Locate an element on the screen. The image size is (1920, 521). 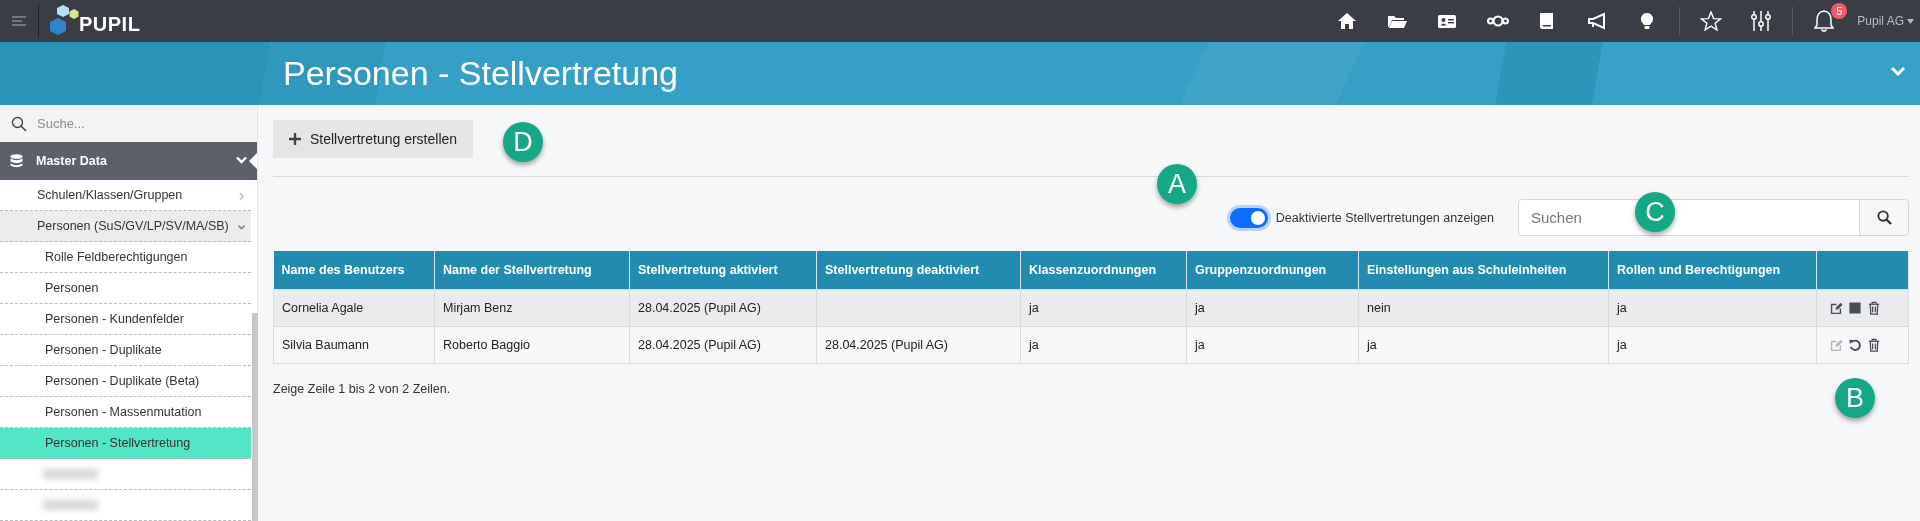
table-cell: Roberto Baggio is located at coordinates (486, 345).